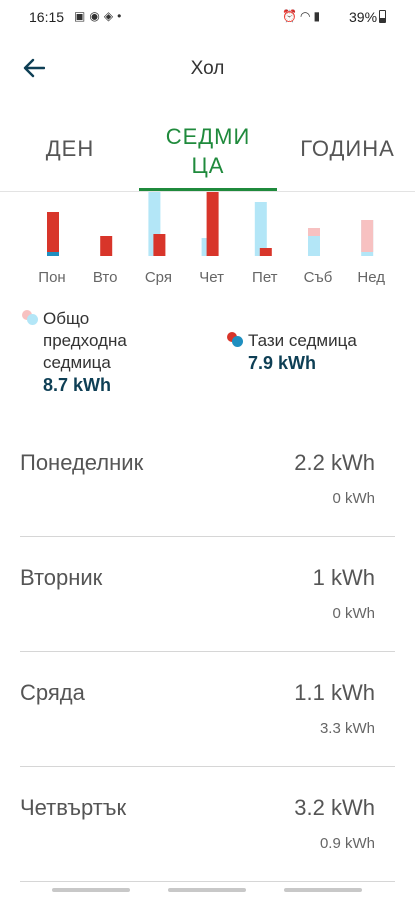 The image size is (415, 900). I want to click on list-item-wednesday: Сряда 1.1 kWh 3.3 kWh, so click(207, 709).